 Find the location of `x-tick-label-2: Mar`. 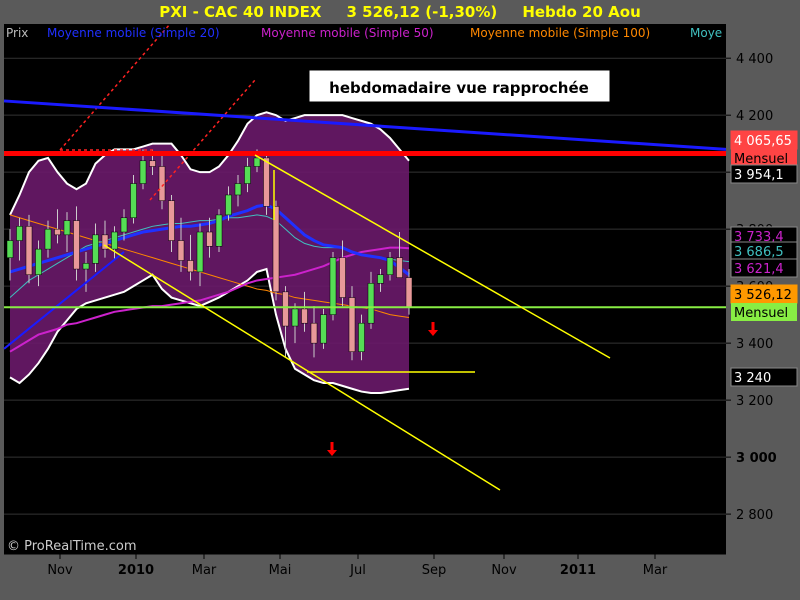

x-tick-label-2: Mar is located at coordinates (204, 570).